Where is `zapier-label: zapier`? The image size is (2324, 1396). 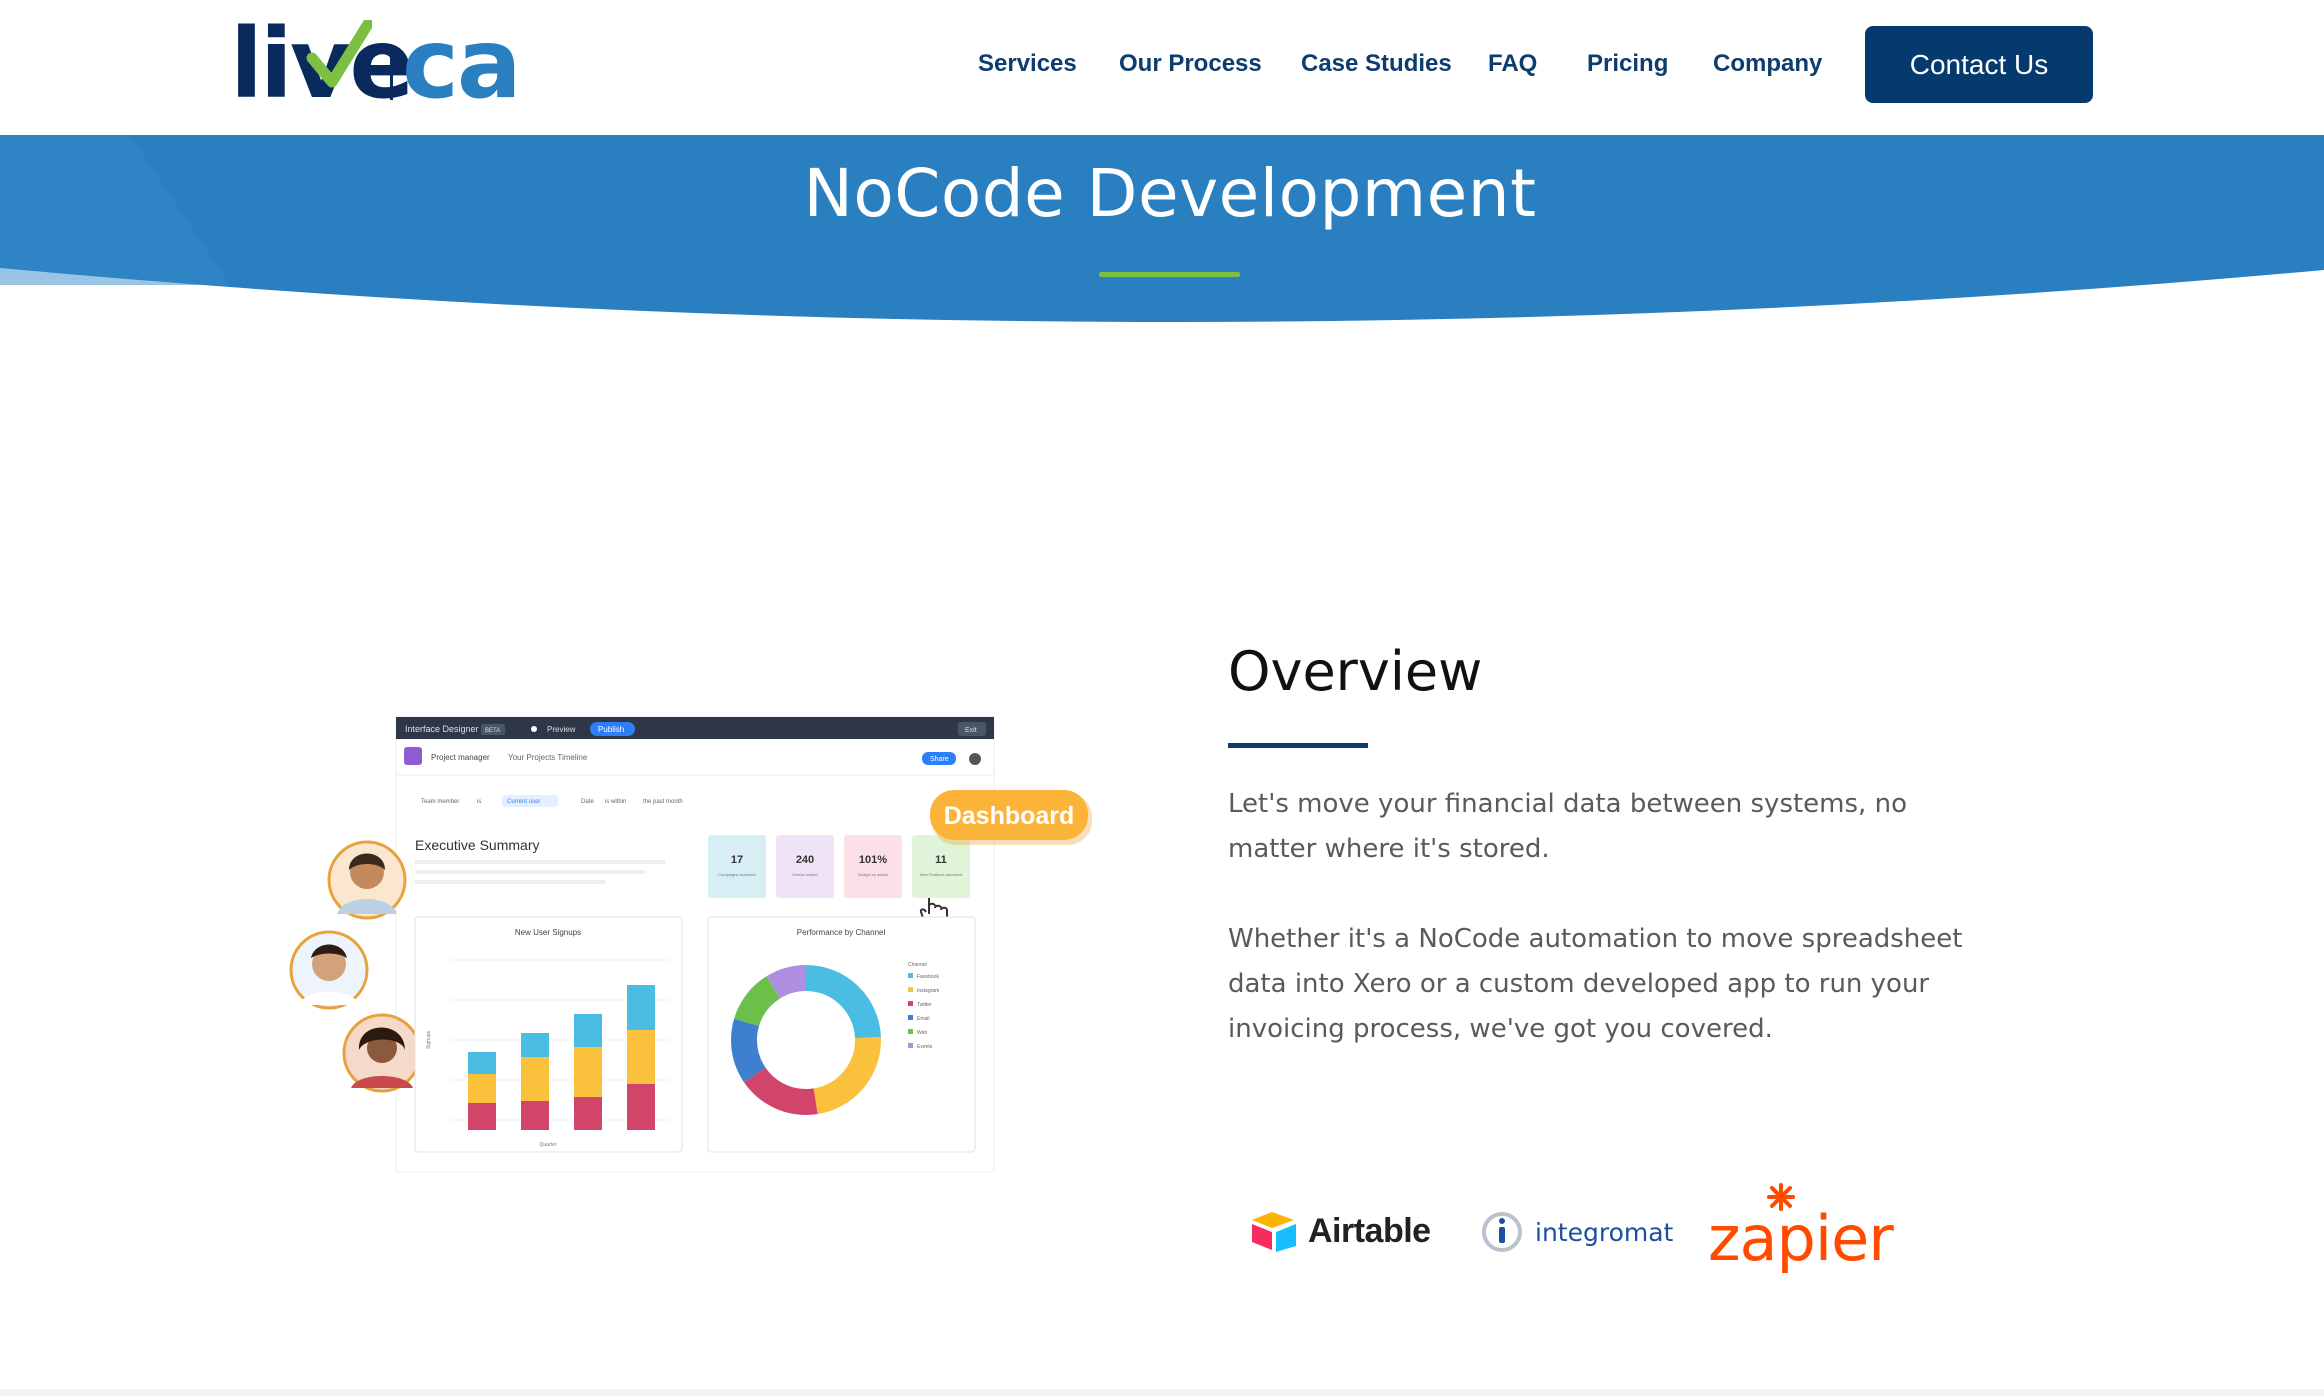
zapier-label: zapier is located at coordinates (1801, 1238).